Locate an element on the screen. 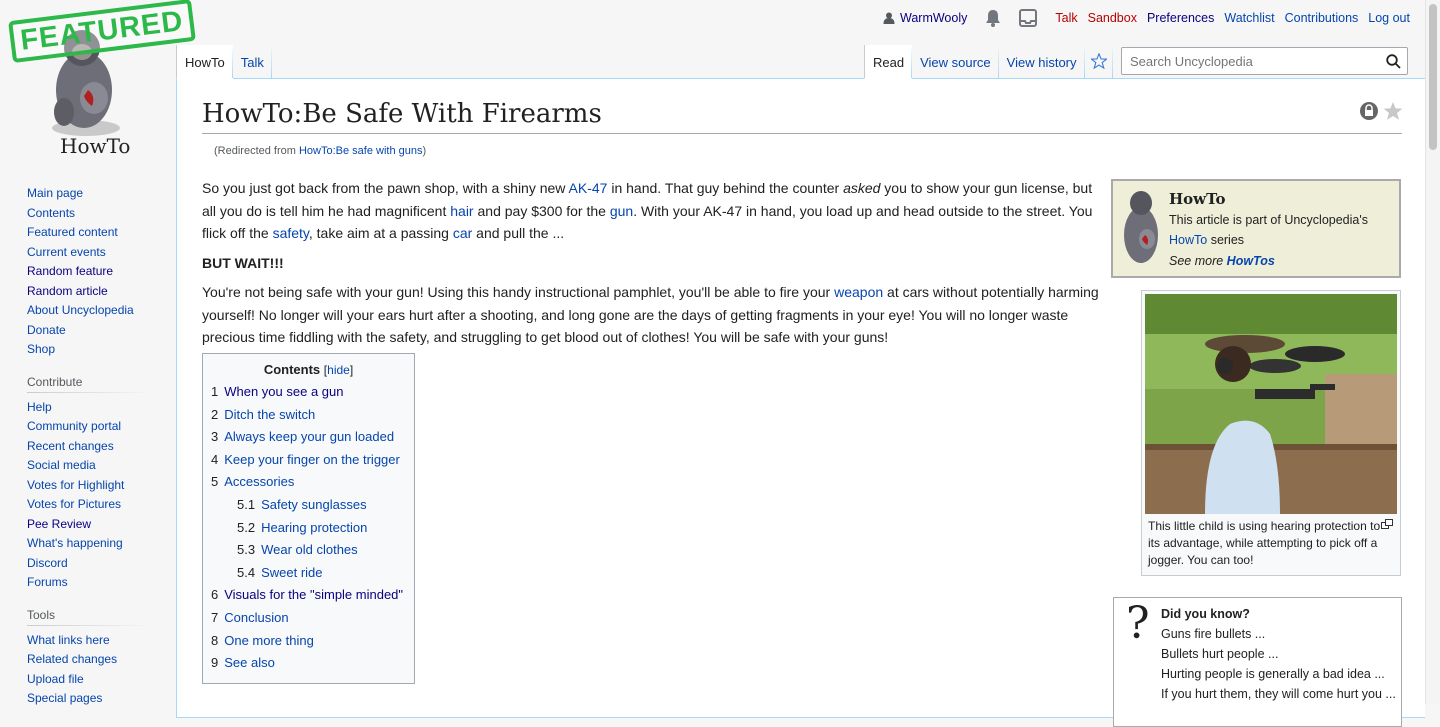  featured-star-icon is located at coordinates (1393, 111).